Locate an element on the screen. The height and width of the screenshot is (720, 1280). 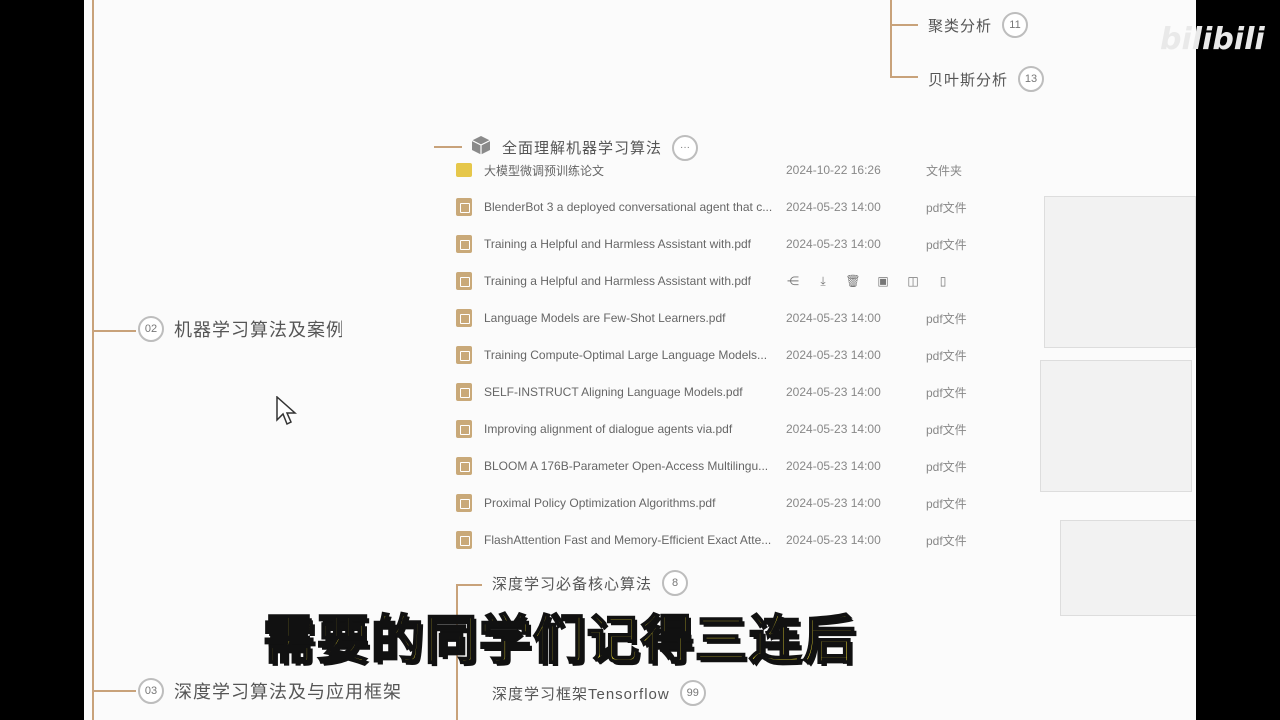
node-section-02: 02 机器学习算法及案例 is located at coordinates (240, 329).